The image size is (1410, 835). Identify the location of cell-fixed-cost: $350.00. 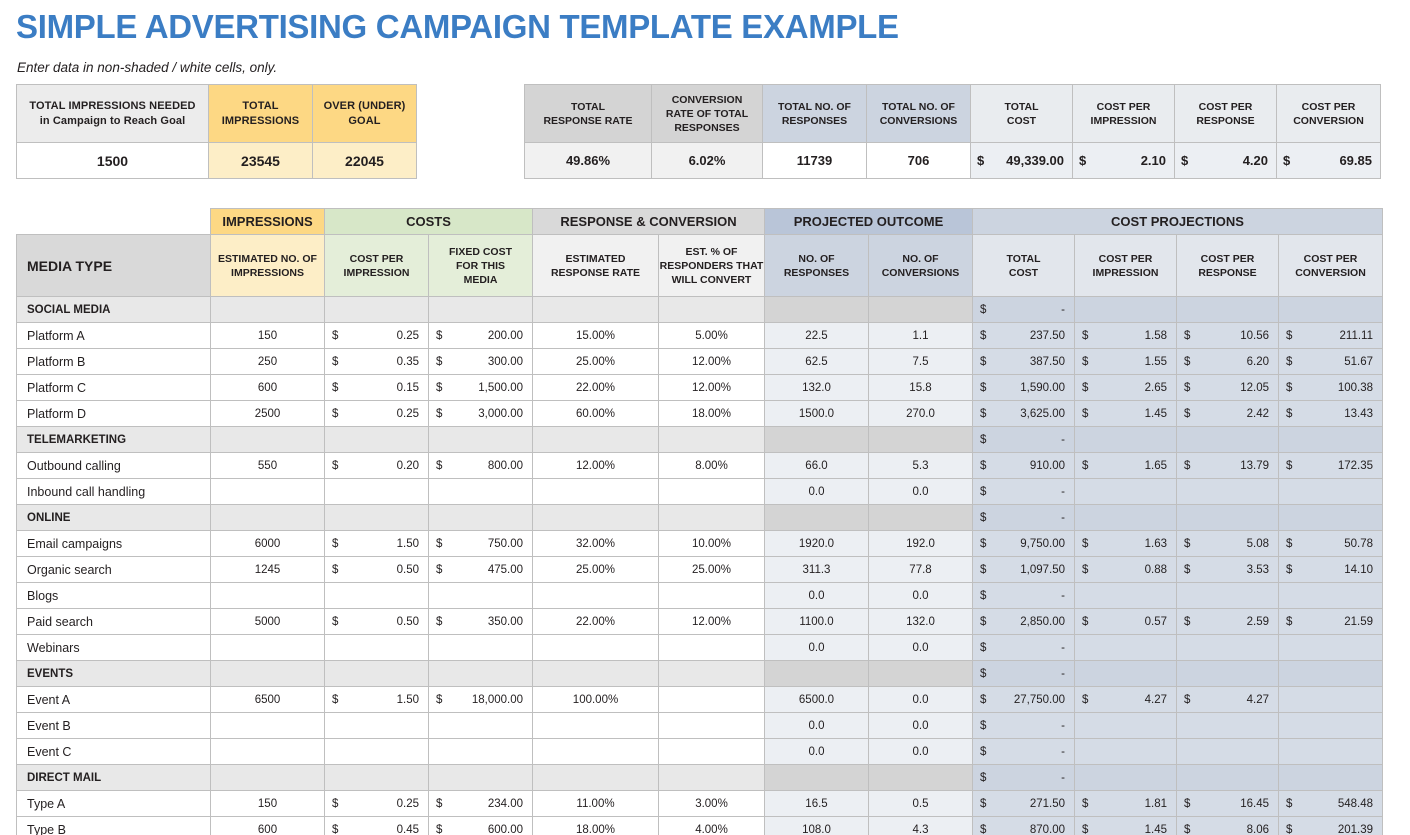
(480, 621).